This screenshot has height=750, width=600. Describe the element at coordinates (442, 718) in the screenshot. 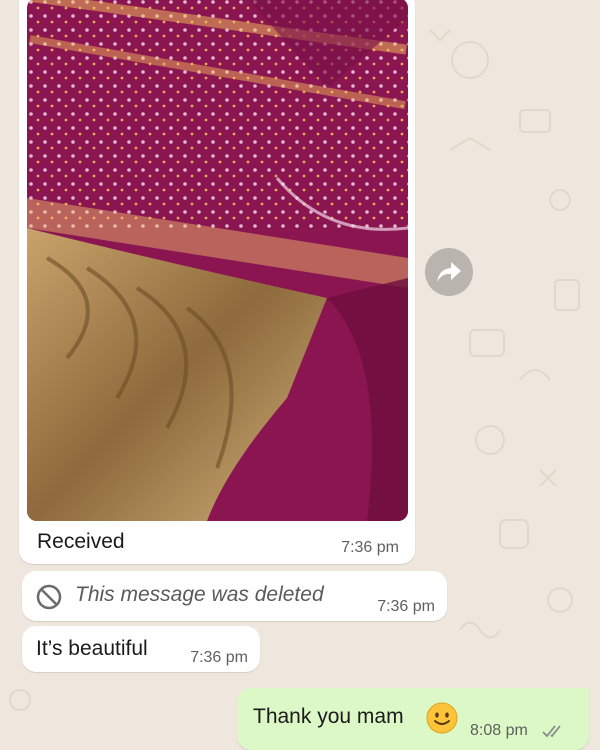

I see `smiley-emoji-icon` at that location.